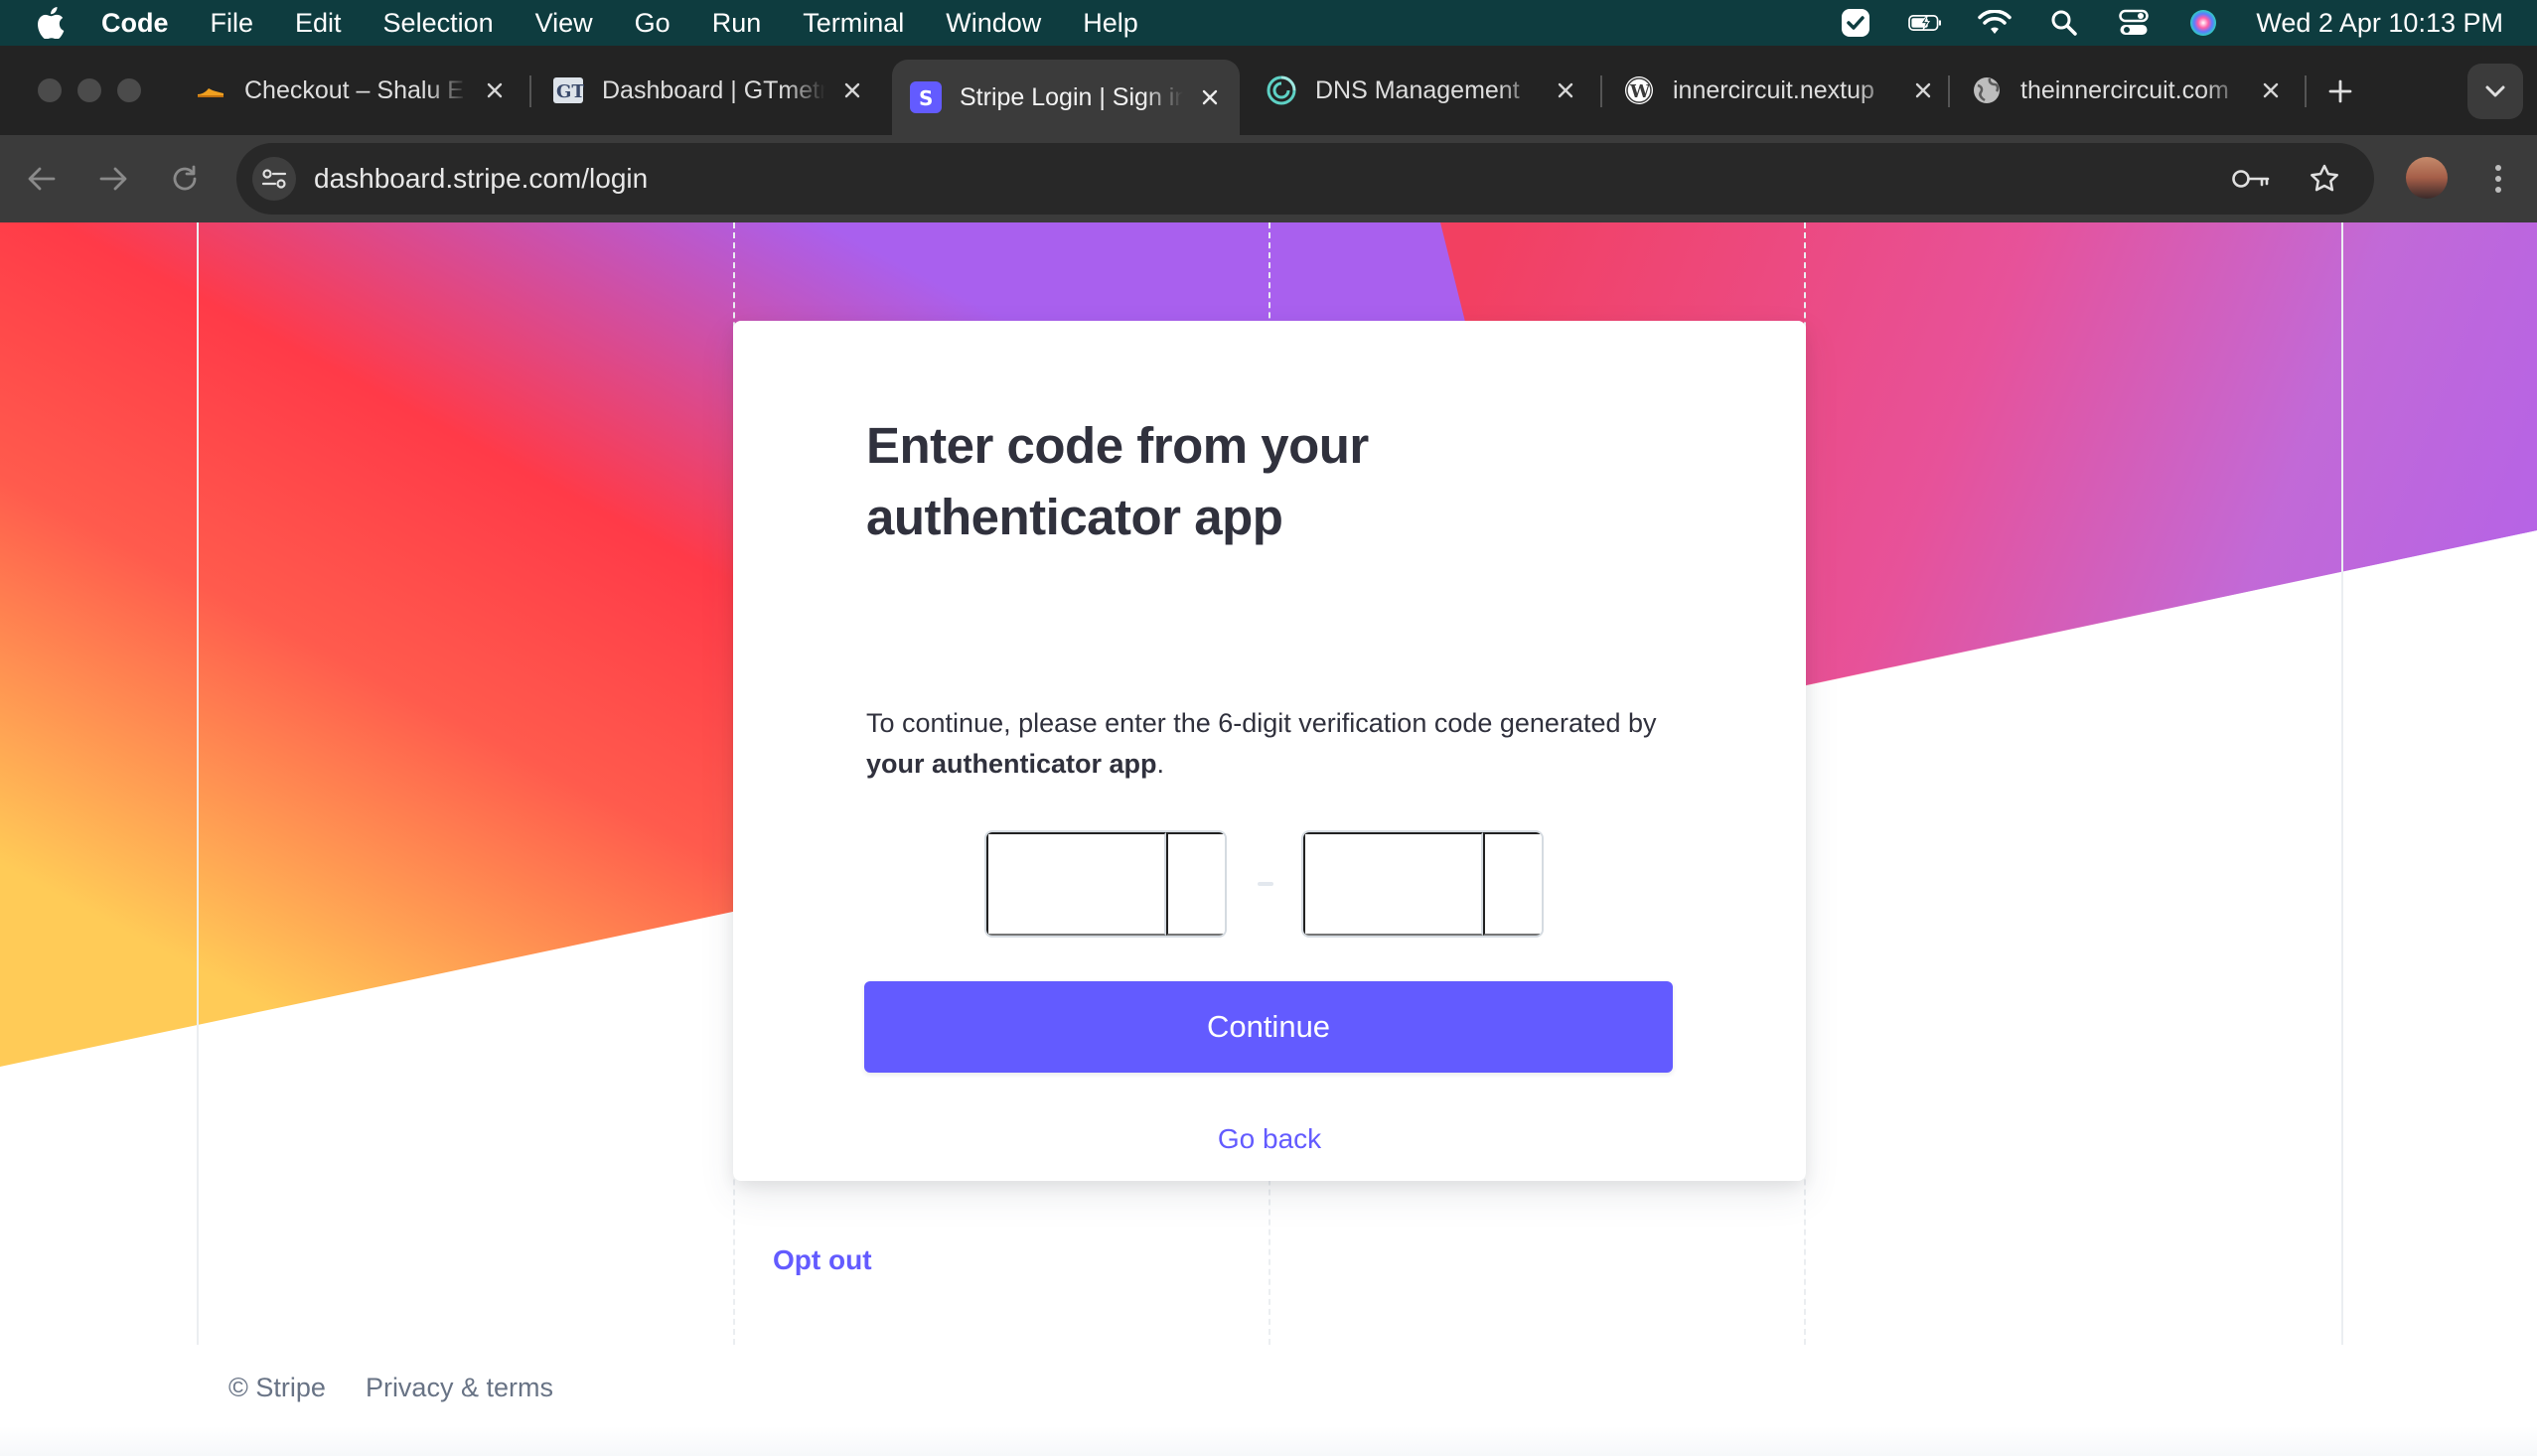 The image size is (2537, 1456). What do you see at coordinates (354, 89) in the screenshot?
I see `tab-title: Checkout – Shalu E` at bounding box center [354, 89].